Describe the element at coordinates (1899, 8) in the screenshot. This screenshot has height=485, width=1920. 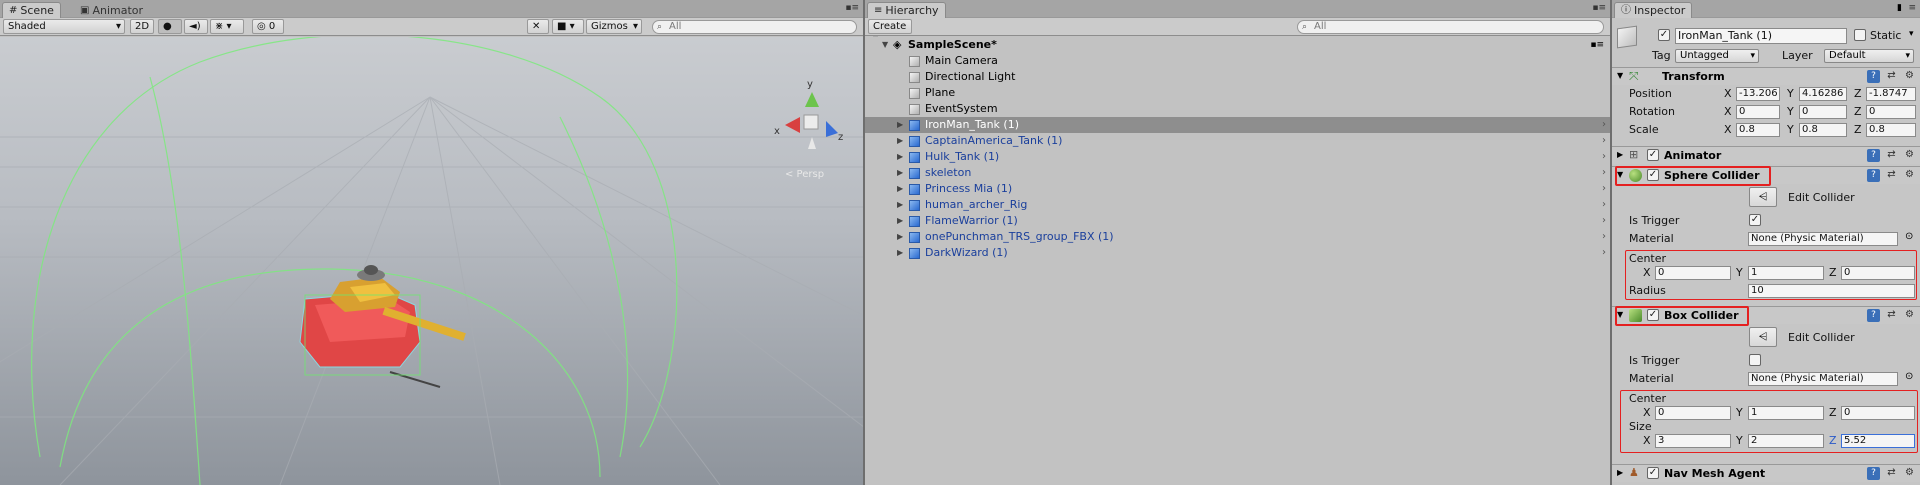
I see `lock-icon: ▮` at that location.